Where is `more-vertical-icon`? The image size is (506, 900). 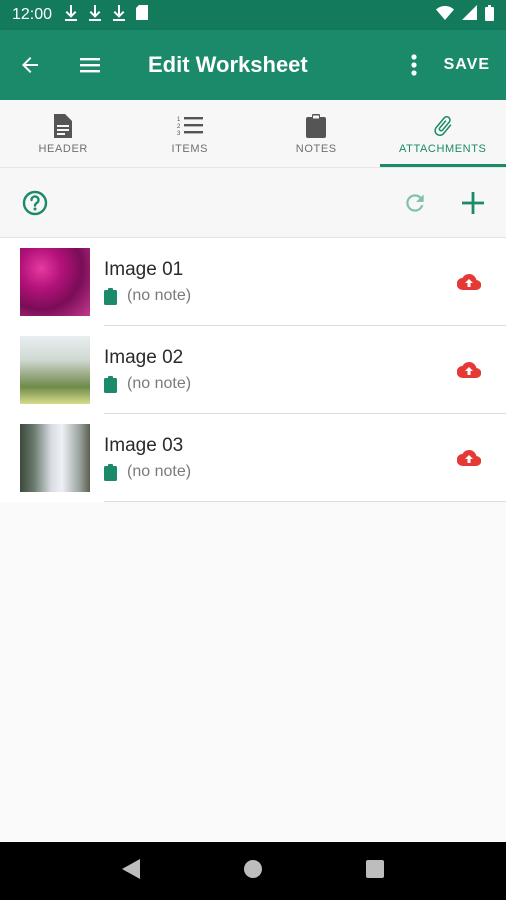
more-vertical-icon is located at coordinates (414, 65).